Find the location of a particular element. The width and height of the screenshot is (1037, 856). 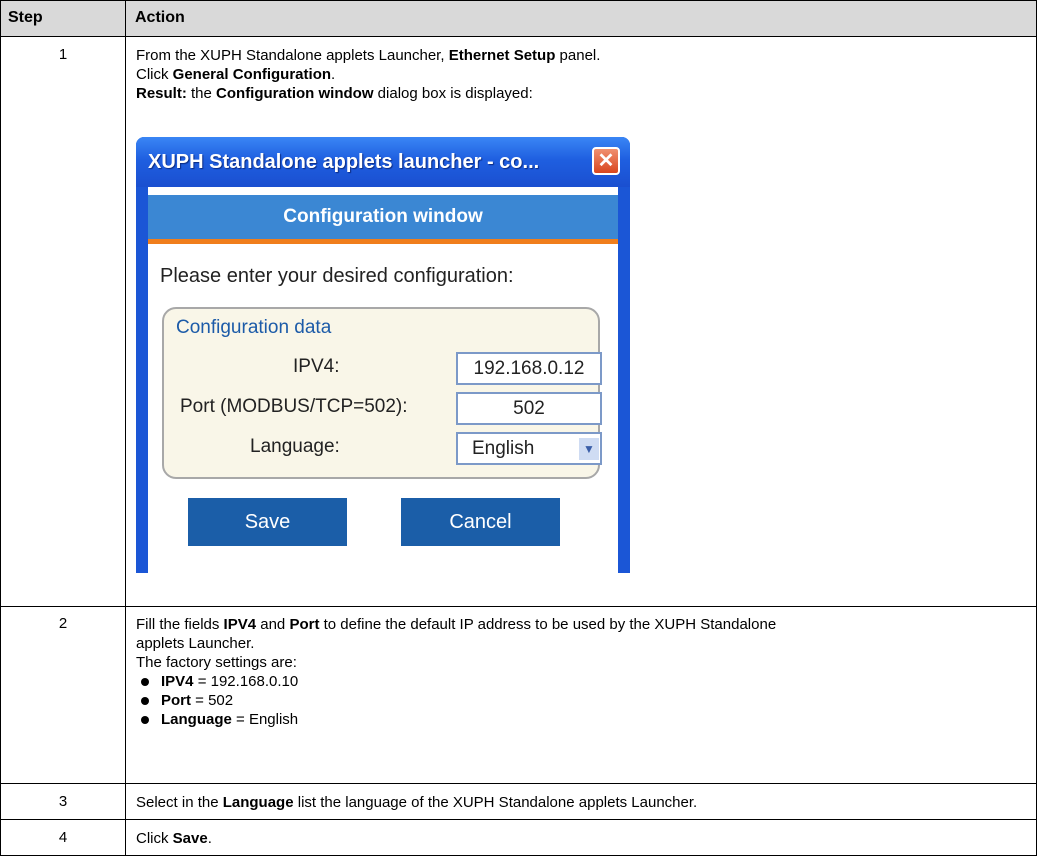

group-title: Configuration data is located at coordinates (254, 327).